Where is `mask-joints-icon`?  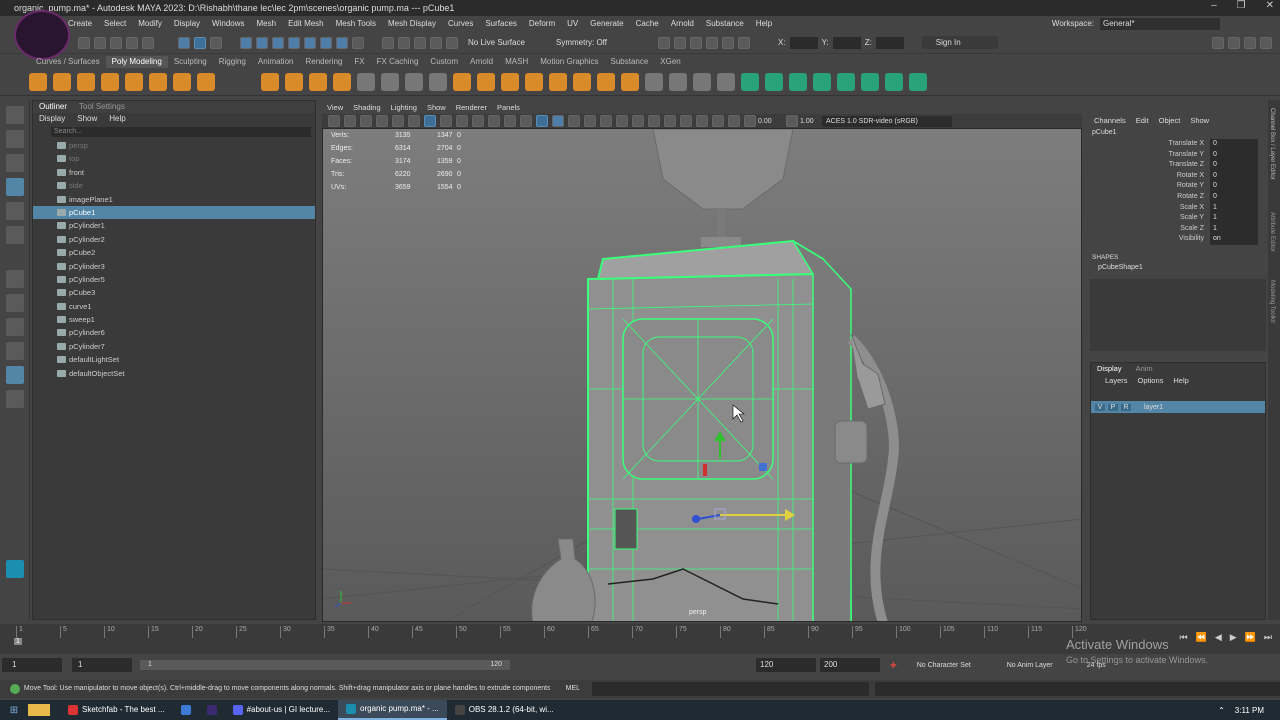
mask-joints-icon is located at coordinates (262, 42).